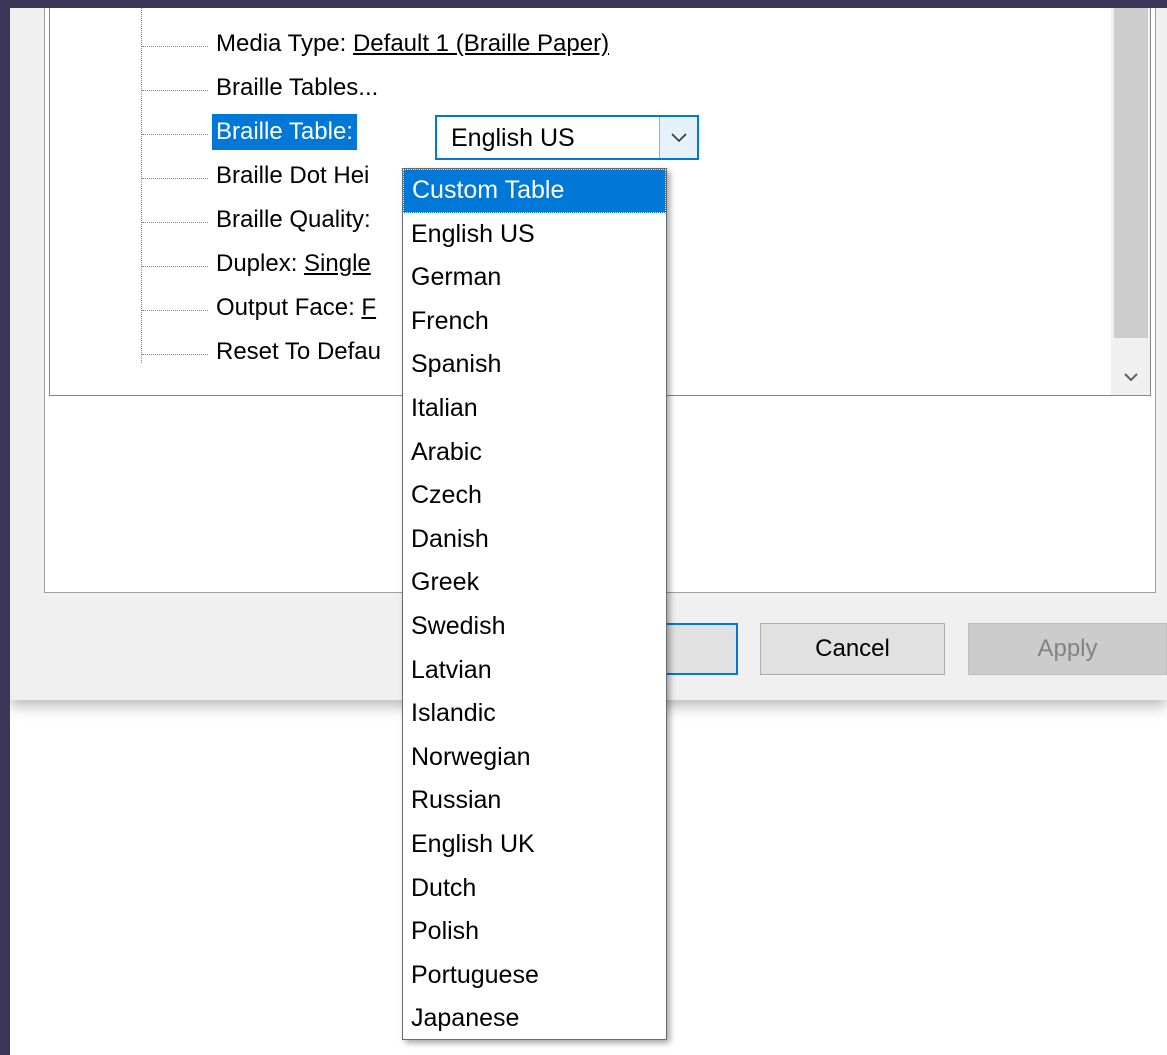  What do you see at coordinates (534, 976) in the screenshot?
I see `dropdown-option: Portuguese` at bounding box center [534, 976].